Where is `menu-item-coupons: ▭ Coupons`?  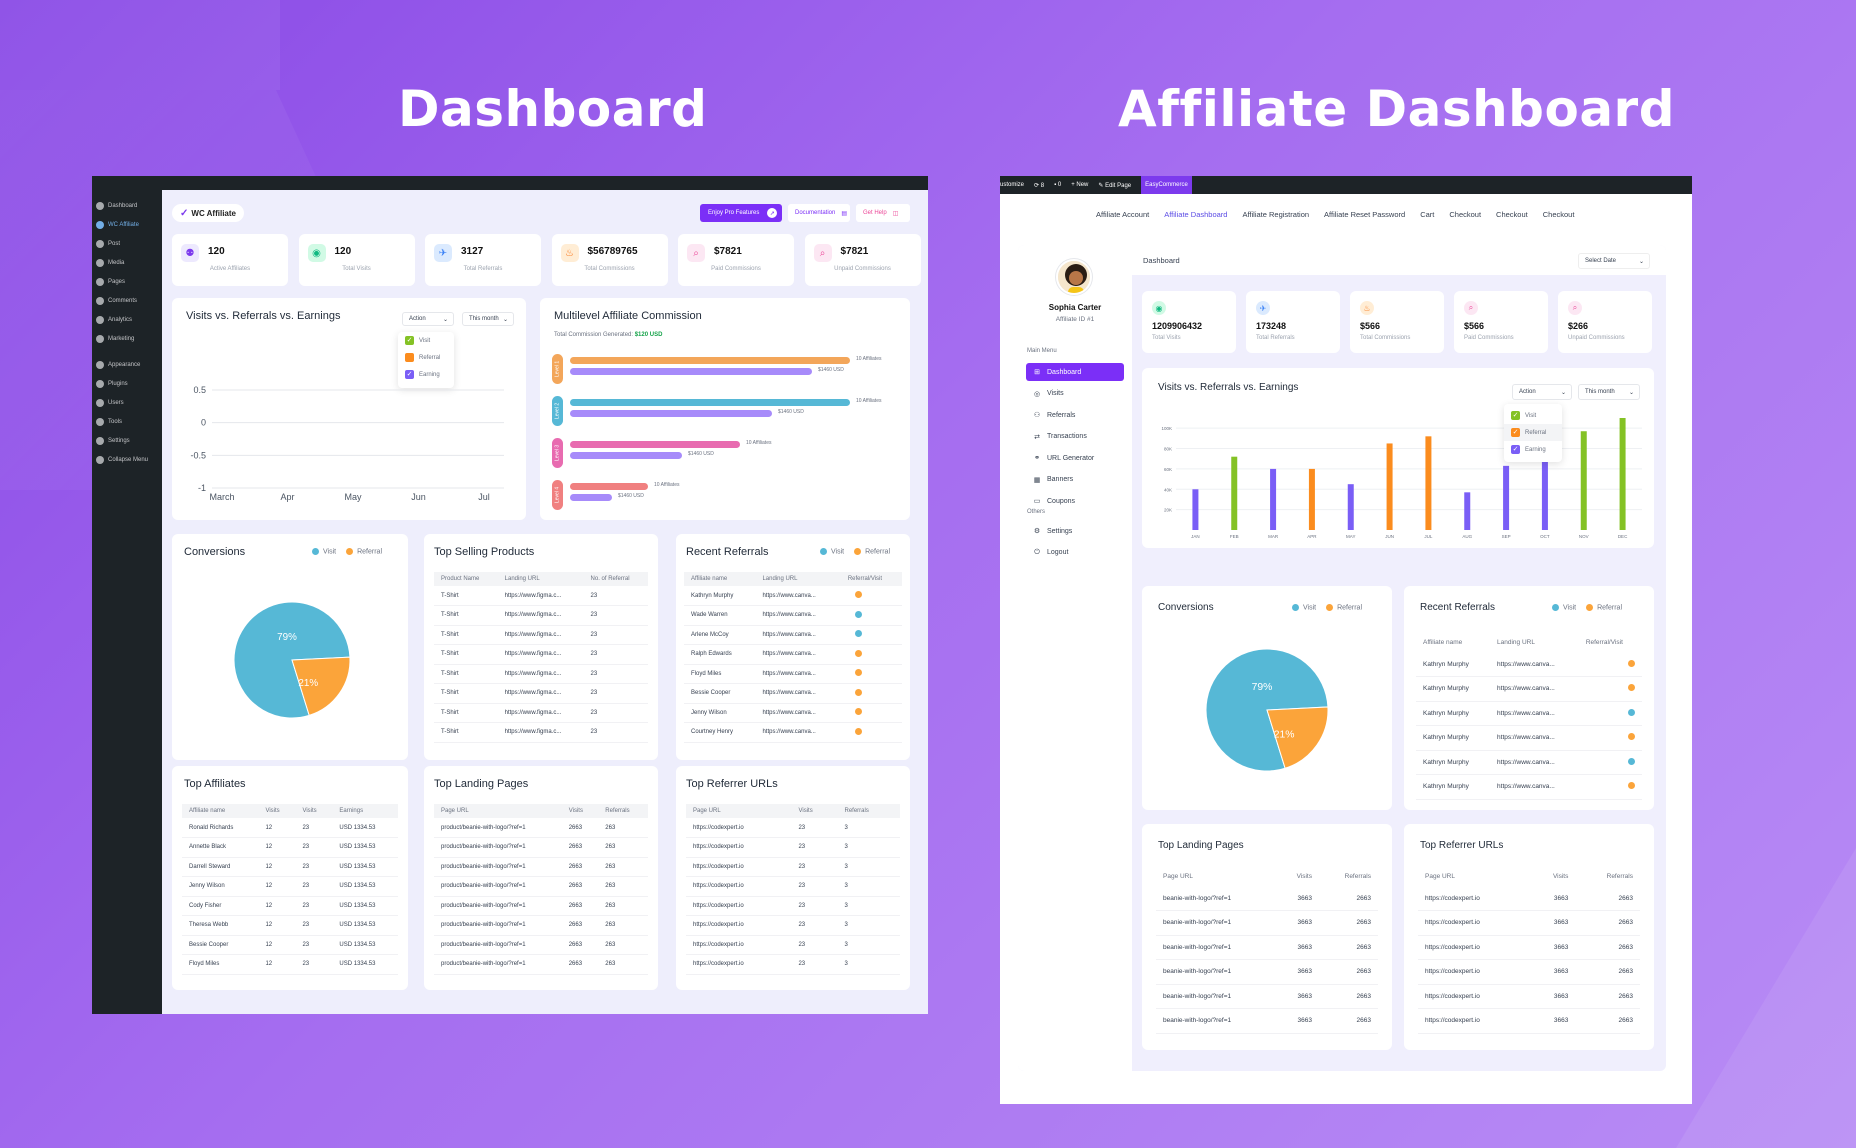 menu-item-coupons: ▭ Coupons is located at coordinates (1075, 501).